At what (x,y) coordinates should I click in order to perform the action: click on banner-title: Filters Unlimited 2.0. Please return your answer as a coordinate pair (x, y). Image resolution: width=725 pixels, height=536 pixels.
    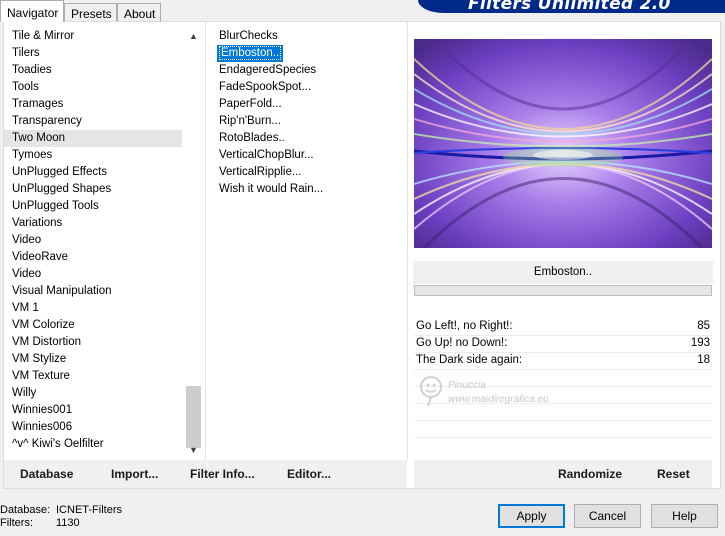
    Looking at the image, I should click on (569, 6).